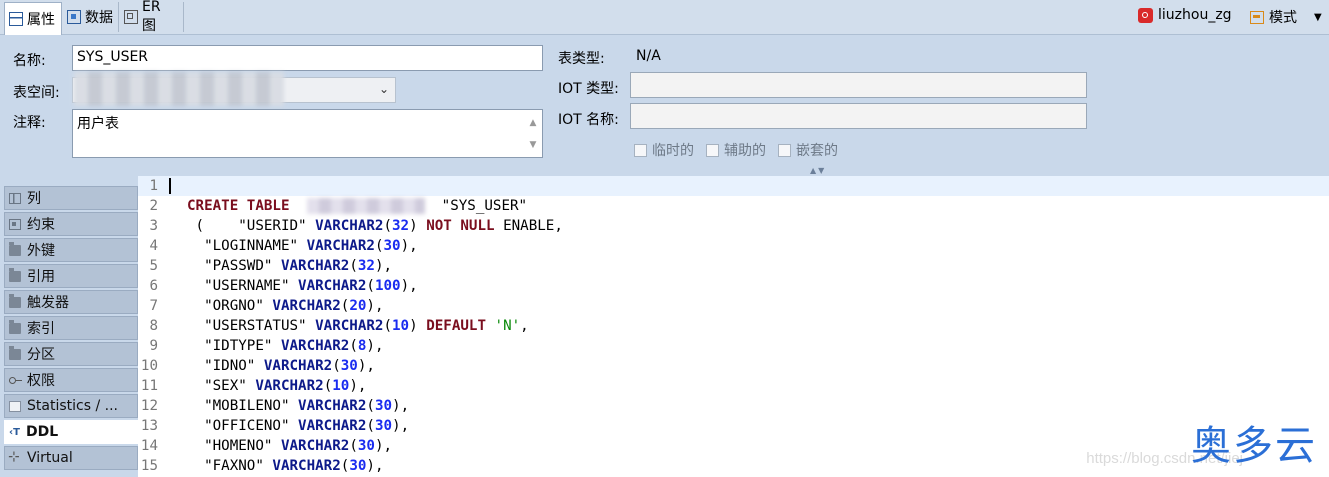  What do you see at coordinates (14, 432) in the screenshot?
I see `ddl-icon: ‹T` at bounding box center [14, 432].